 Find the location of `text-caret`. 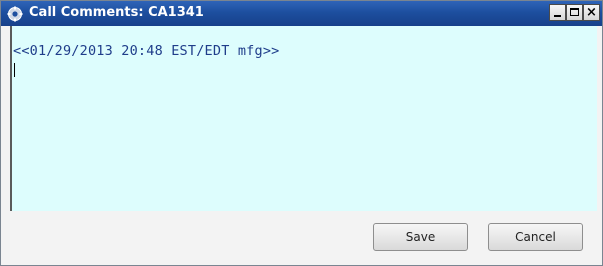

text-caret is located at coordinates (14, 70).